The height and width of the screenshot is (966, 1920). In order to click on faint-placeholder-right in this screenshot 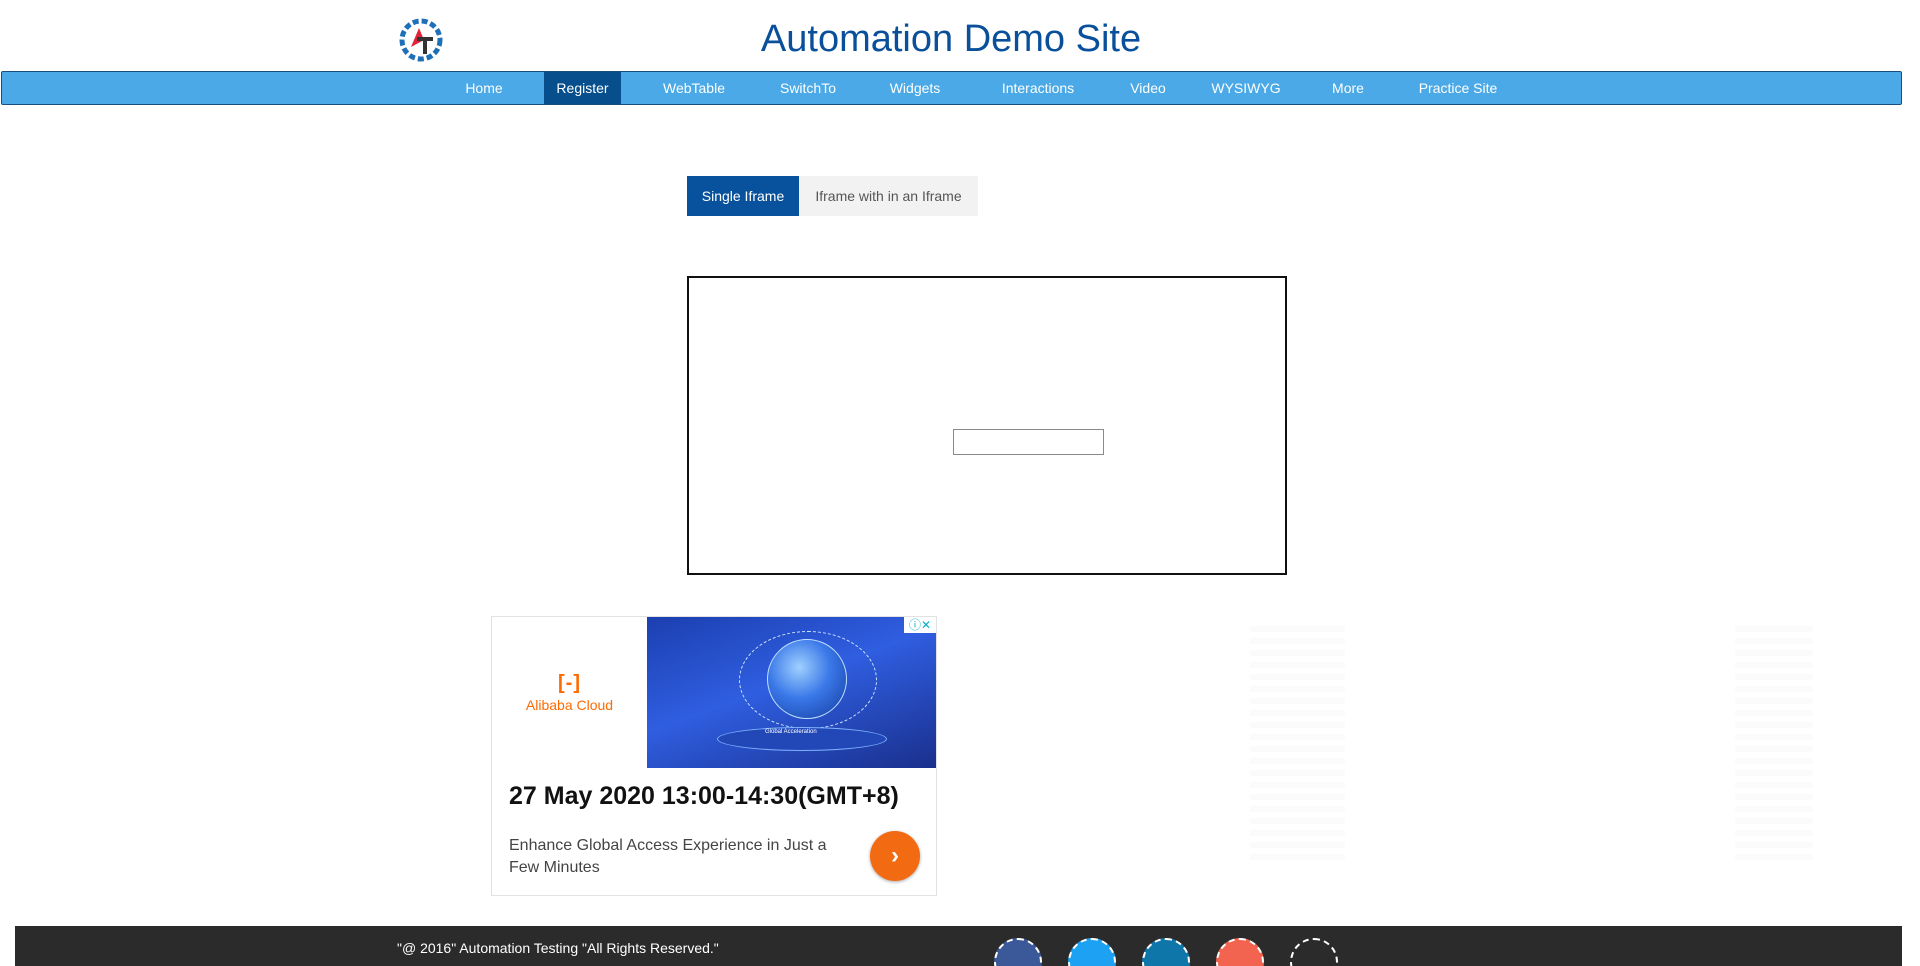, I will do `click(1774, 740)`.